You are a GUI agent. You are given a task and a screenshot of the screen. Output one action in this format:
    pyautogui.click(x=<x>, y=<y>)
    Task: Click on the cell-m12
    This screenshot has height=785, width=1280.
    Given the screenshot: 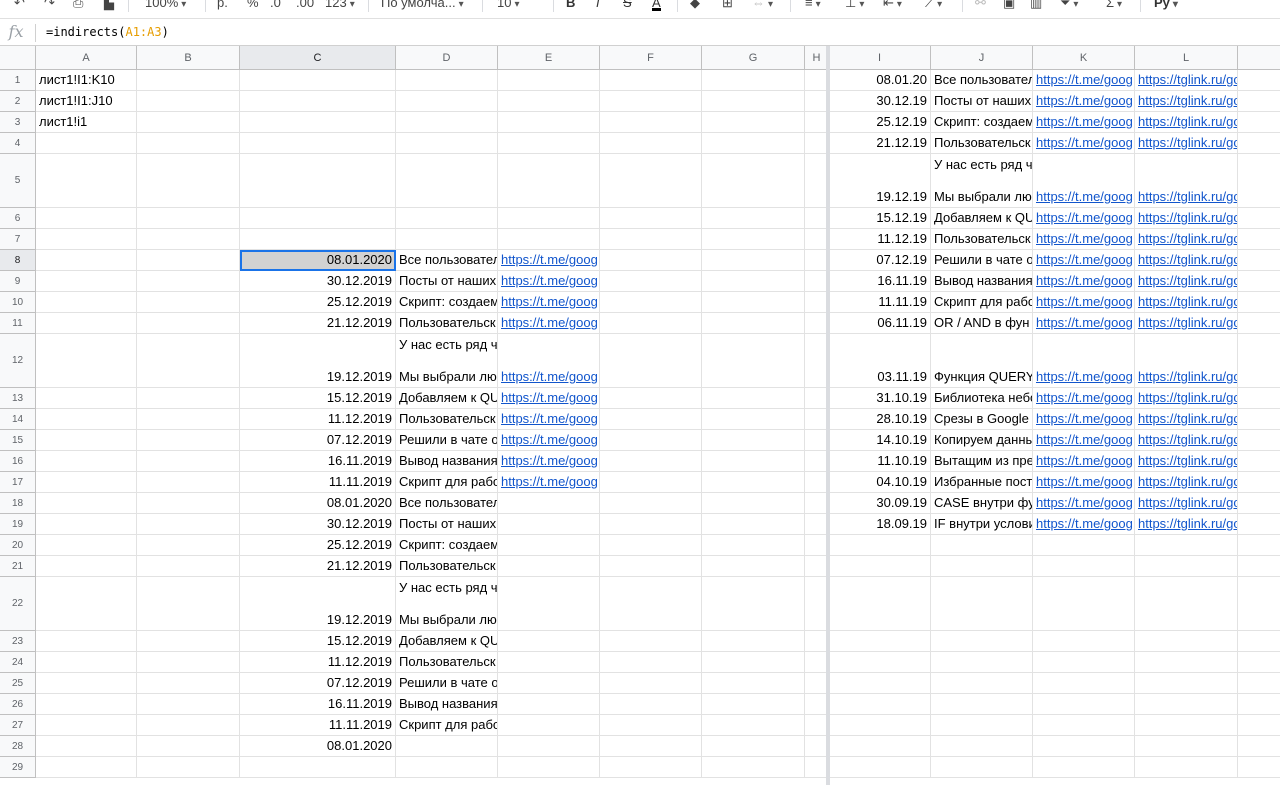 What is the action you would take?
    pyautogui.click(x=1259, y=361)
    